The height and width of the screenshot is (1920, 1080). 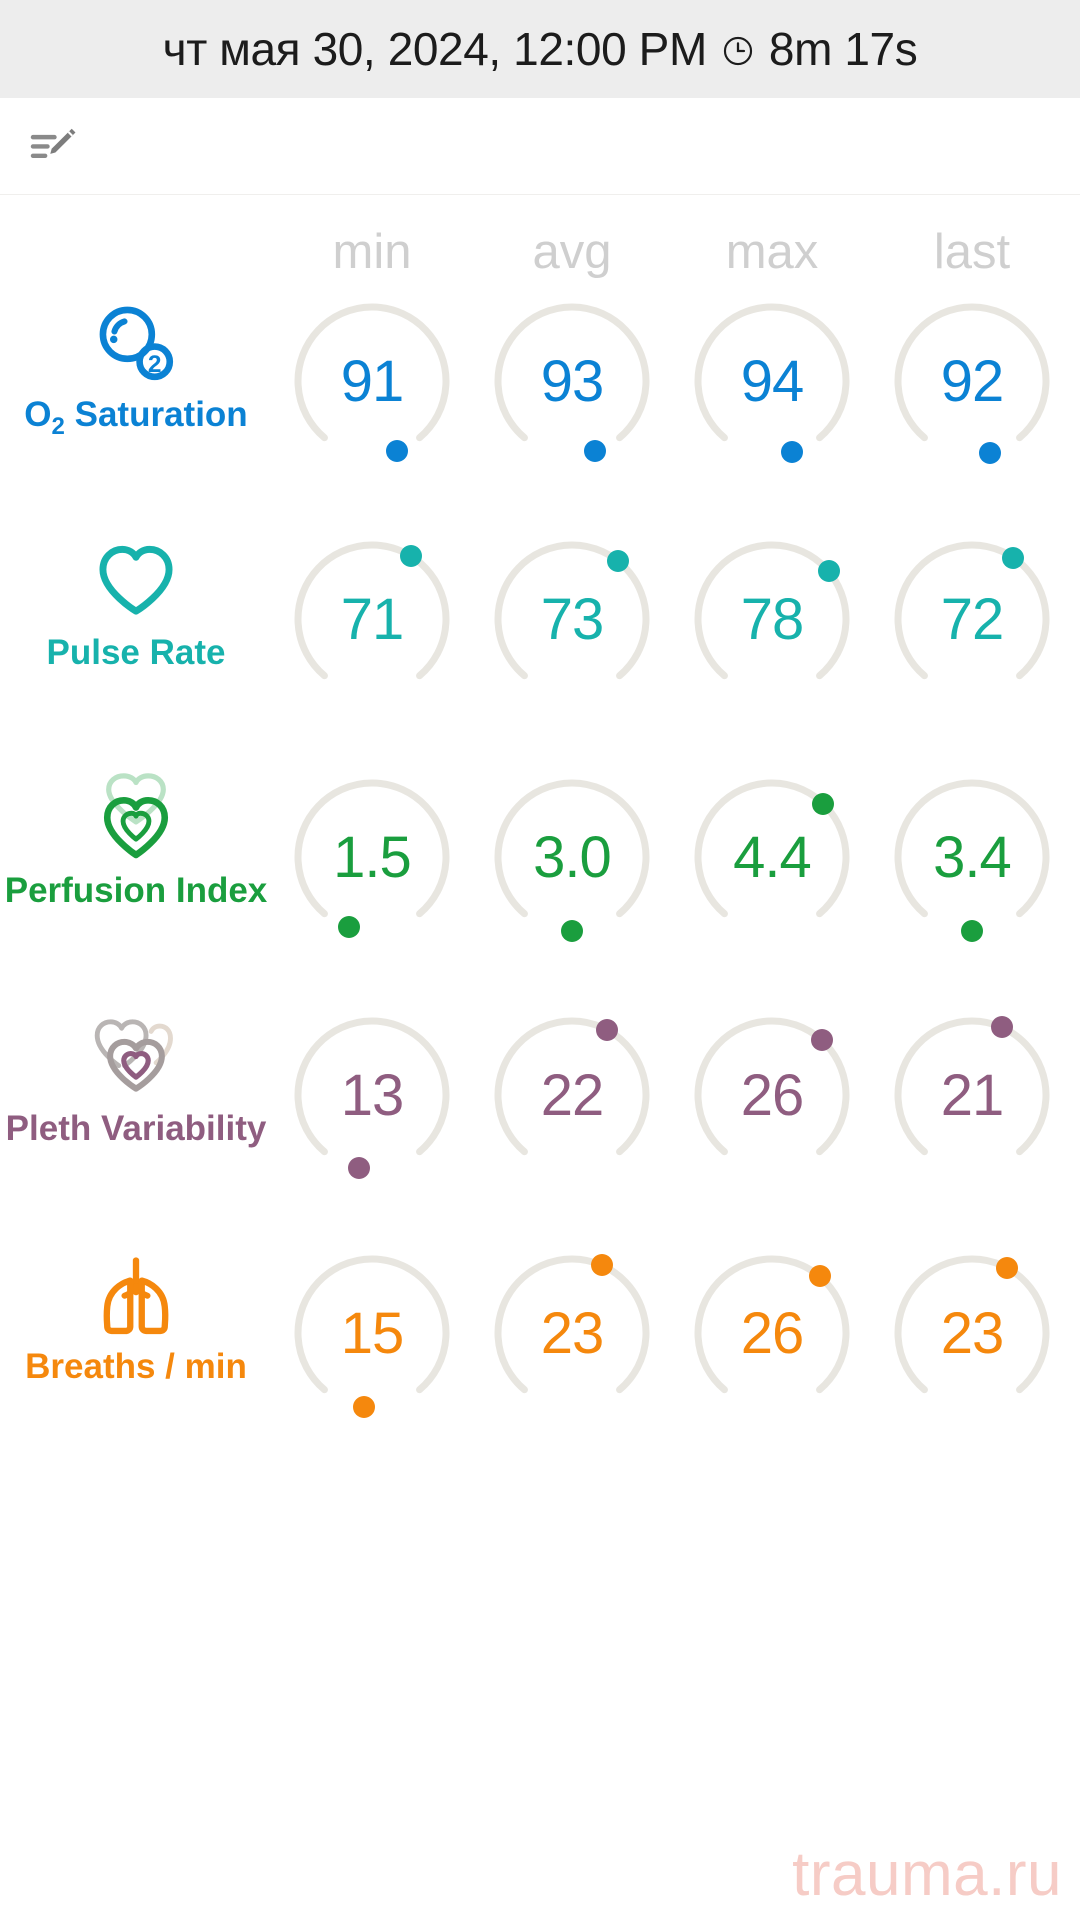 I want to click on vital-gauge: 91, so click(x=372, y=381).